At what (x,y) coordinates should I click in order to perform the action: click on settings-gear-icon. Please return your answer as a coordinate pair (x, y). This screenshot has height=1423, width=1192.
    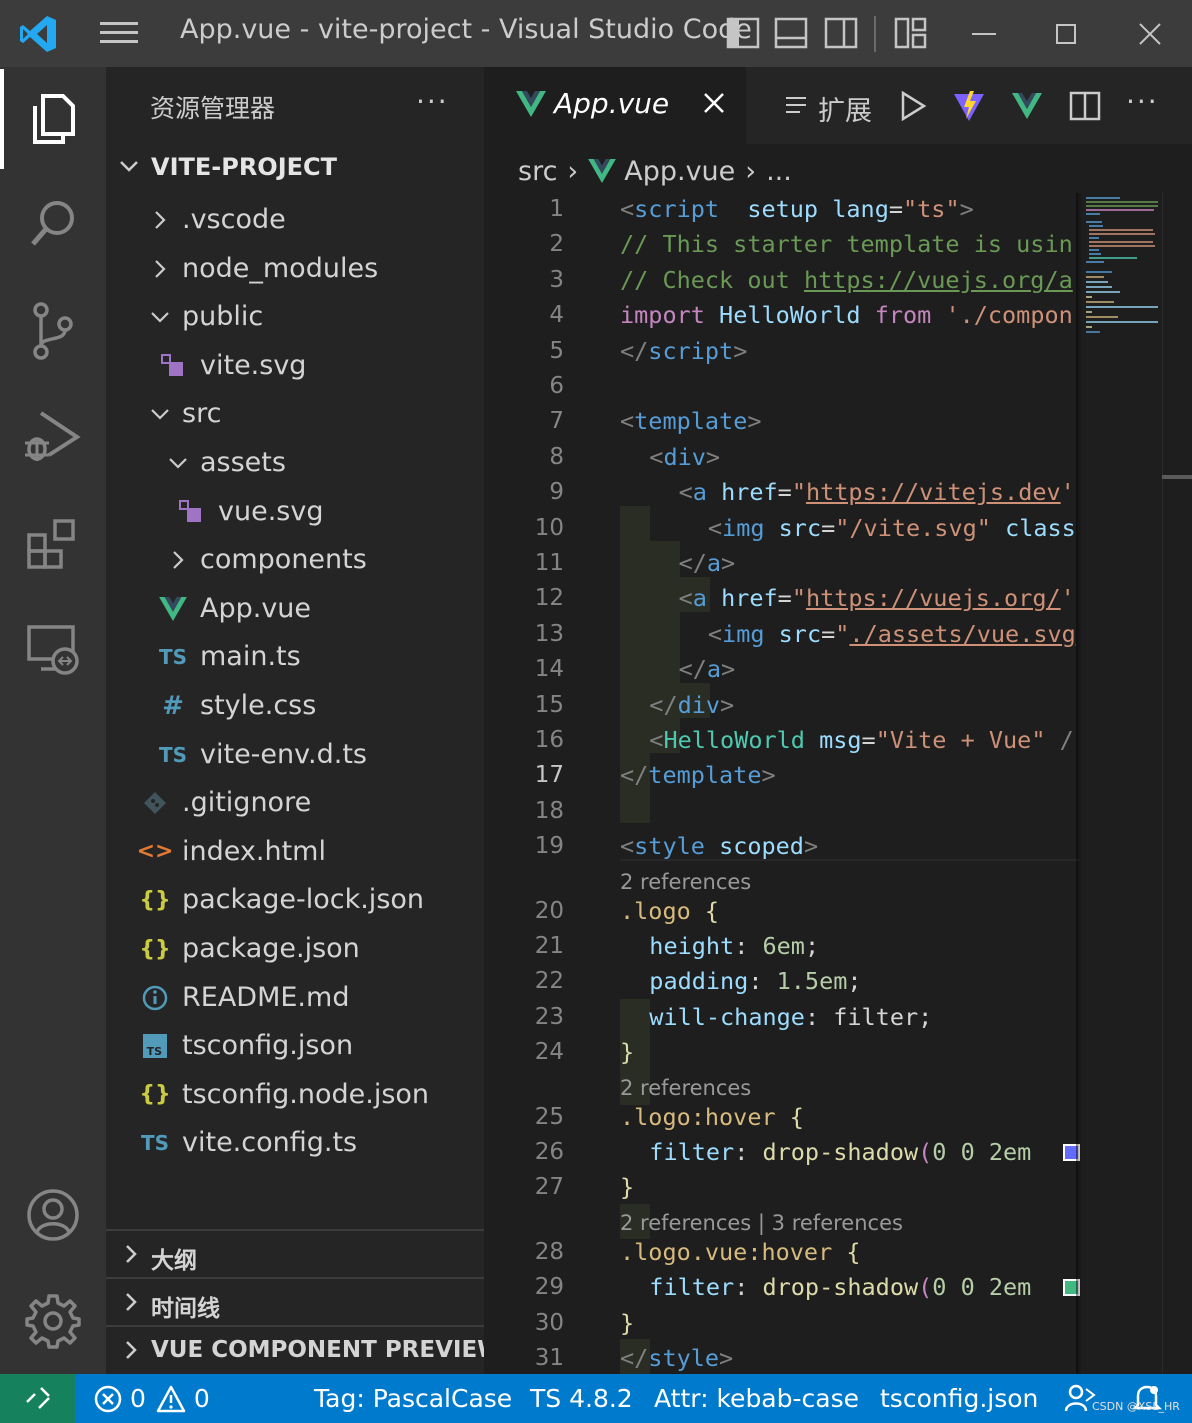
    Looking at the image, I should click on (53, 1321).